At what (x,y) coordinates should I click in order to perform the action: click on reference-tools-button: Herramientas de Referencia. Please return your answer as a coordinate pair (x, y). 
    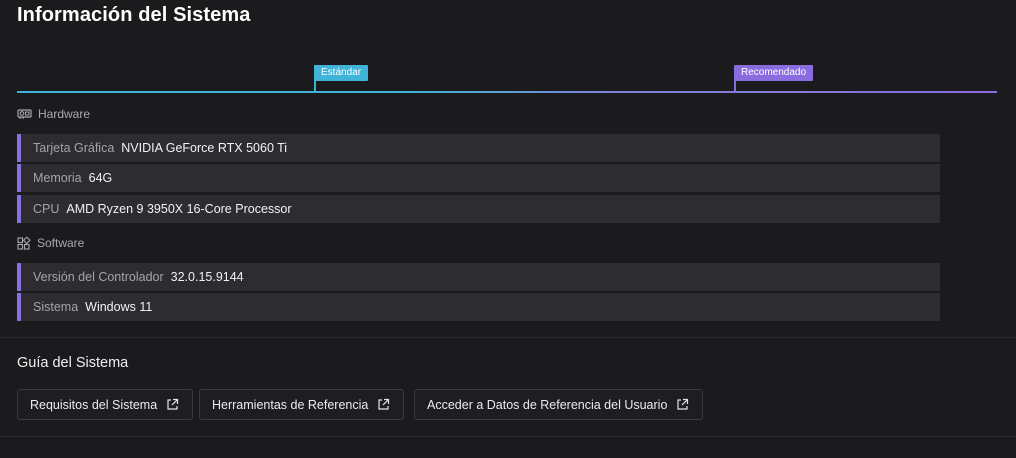
    Looking at the image, I should click on (302, 404).